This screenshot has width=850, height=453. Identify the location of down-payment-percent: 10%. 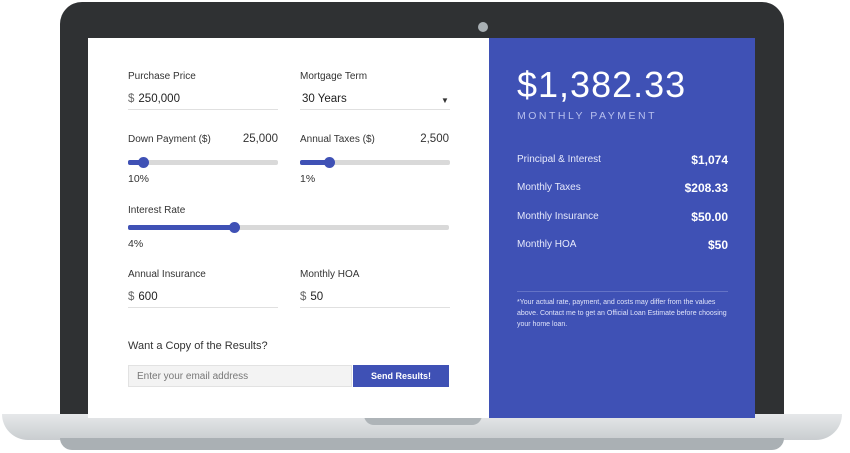
(139, 179).